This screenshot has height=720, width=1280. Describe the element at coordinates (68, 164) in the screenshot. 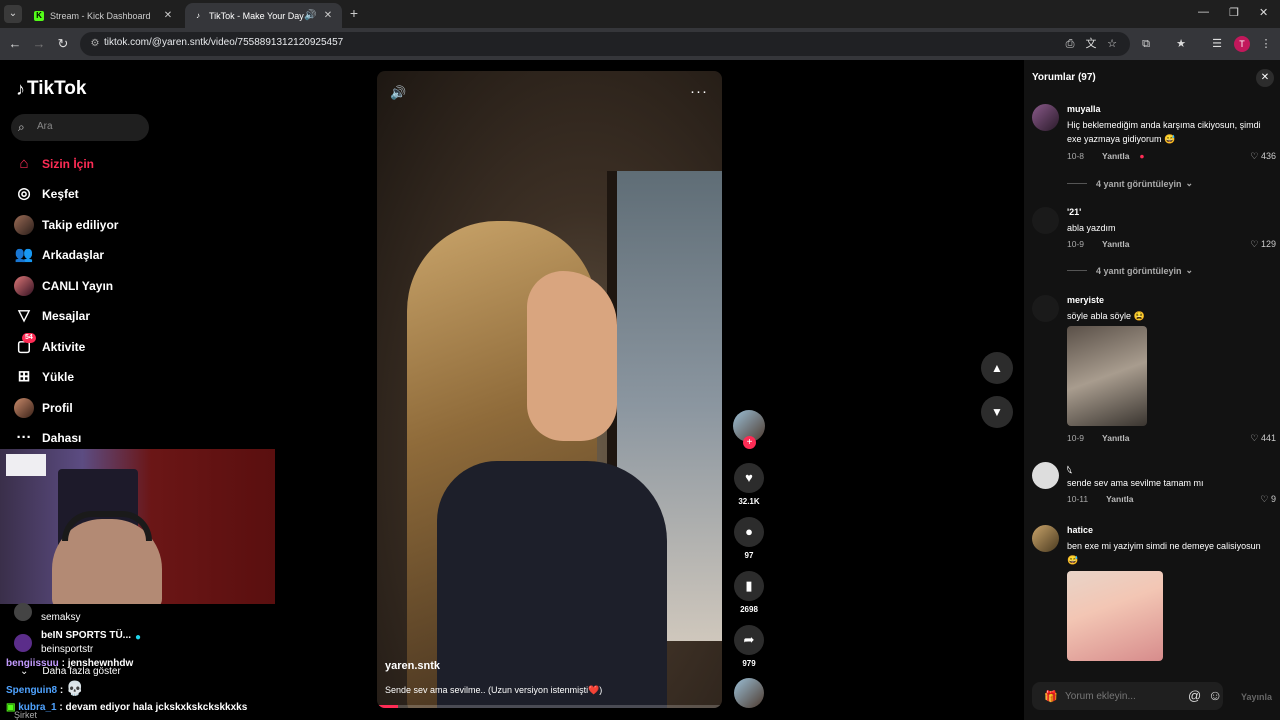

I see `sidebar-item-label: Sizin İçin` at that location.